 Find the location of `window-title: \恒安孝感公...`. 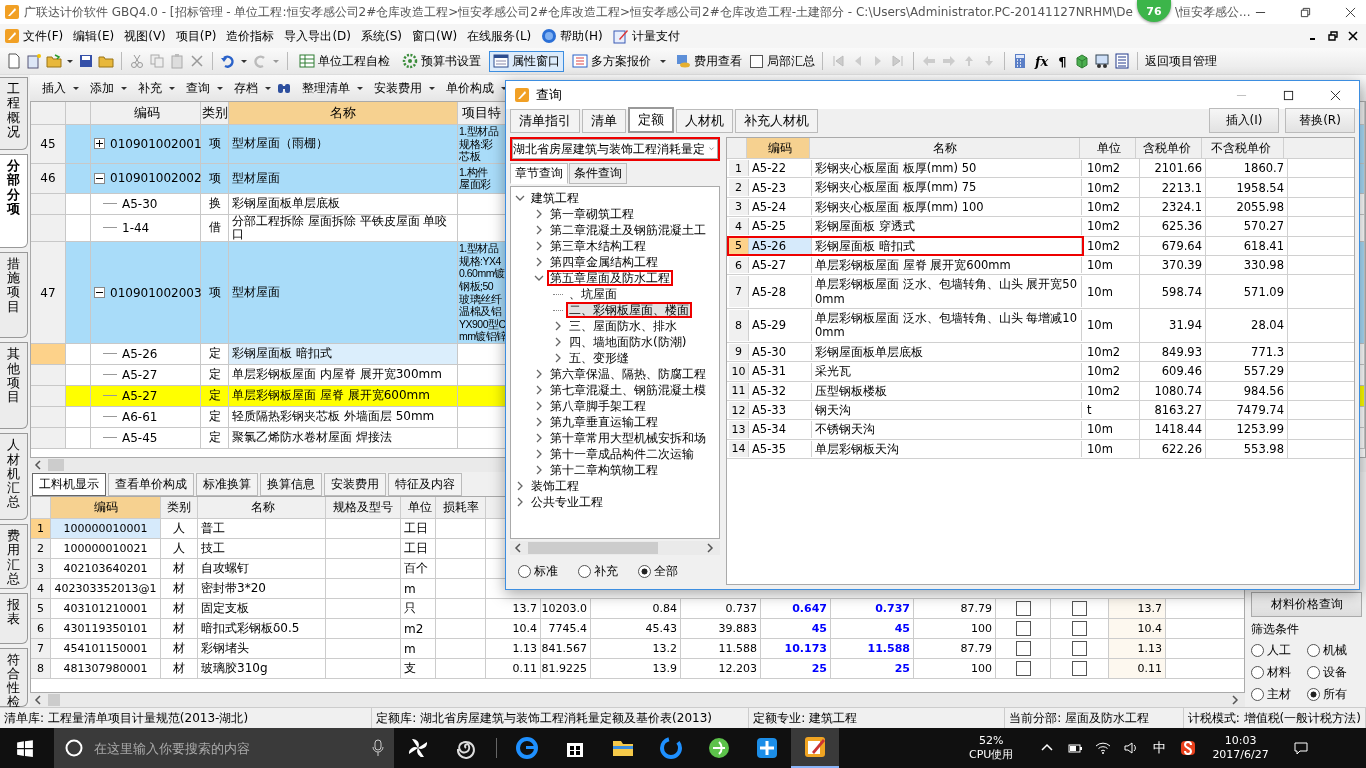

window-title: \恒安孝感公... is located at coordinates (1213, 12).